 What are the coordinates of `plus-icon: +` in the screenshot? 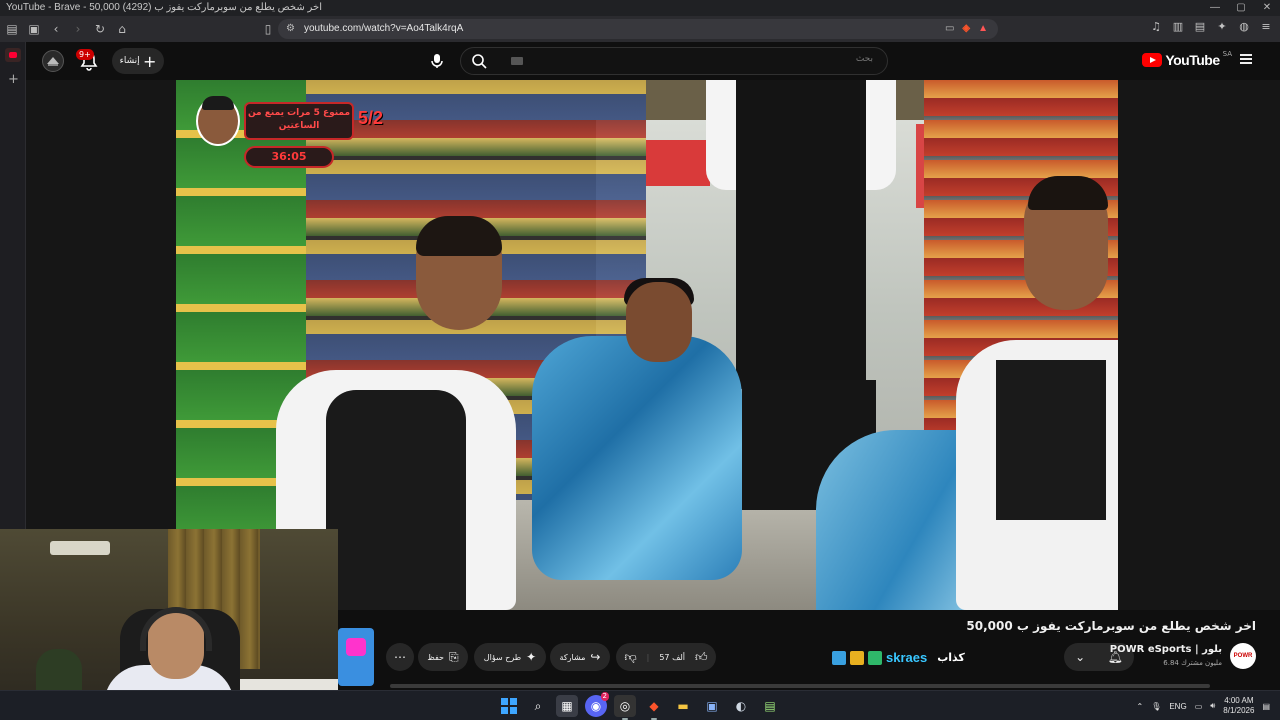 It's located at (149, 61).